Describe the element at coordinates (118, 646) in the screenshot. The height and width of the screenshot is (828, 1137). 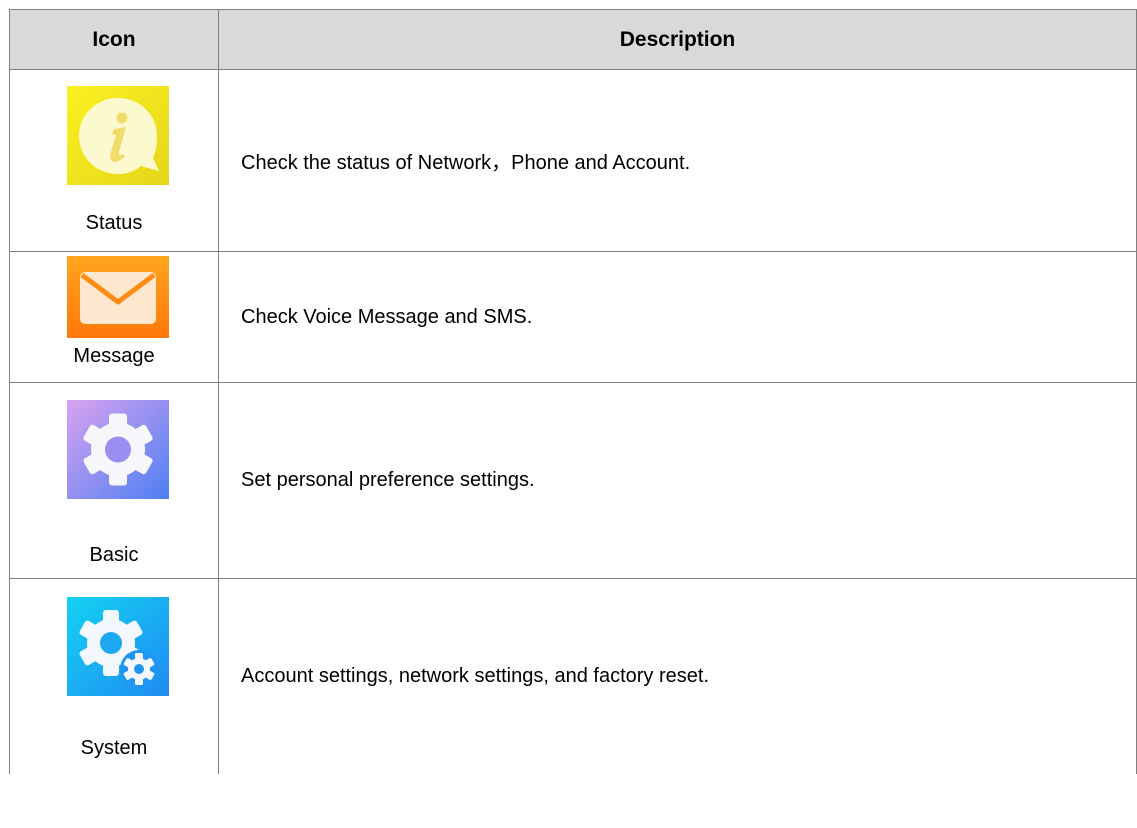
I see `system-gears-icon` at that location.